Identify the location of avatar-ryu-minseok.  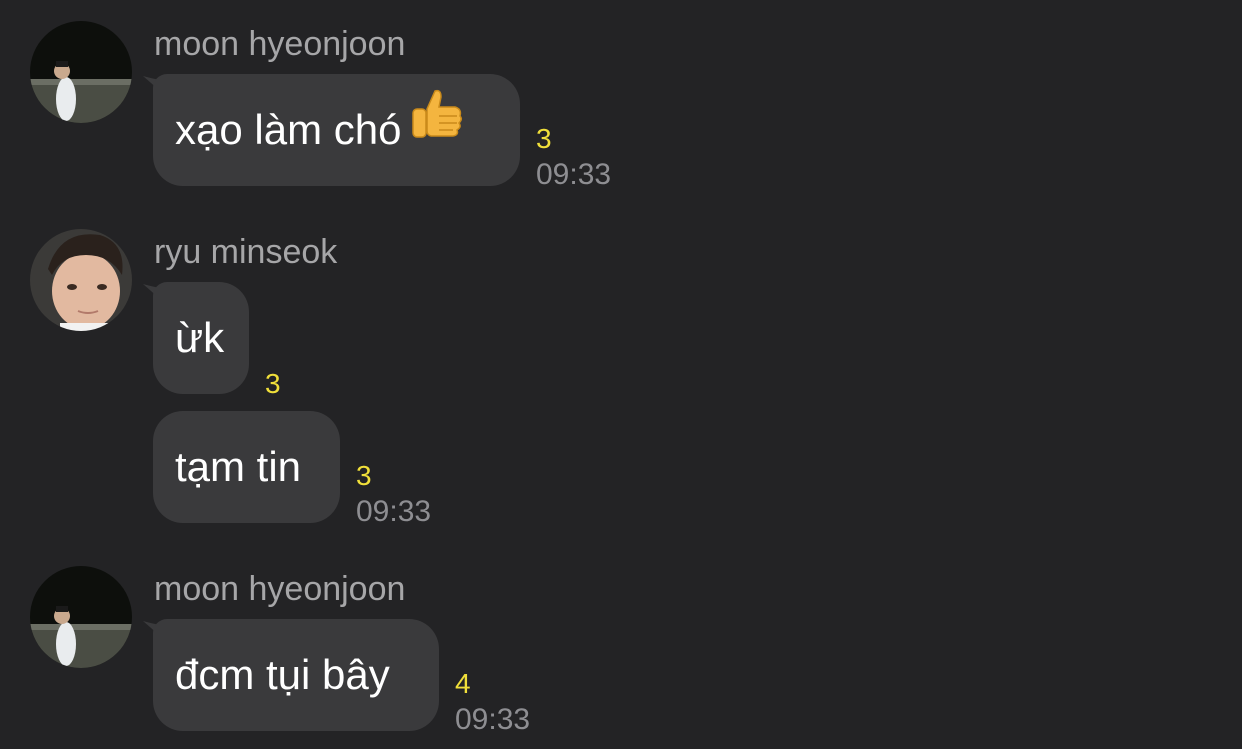
(81, 280).